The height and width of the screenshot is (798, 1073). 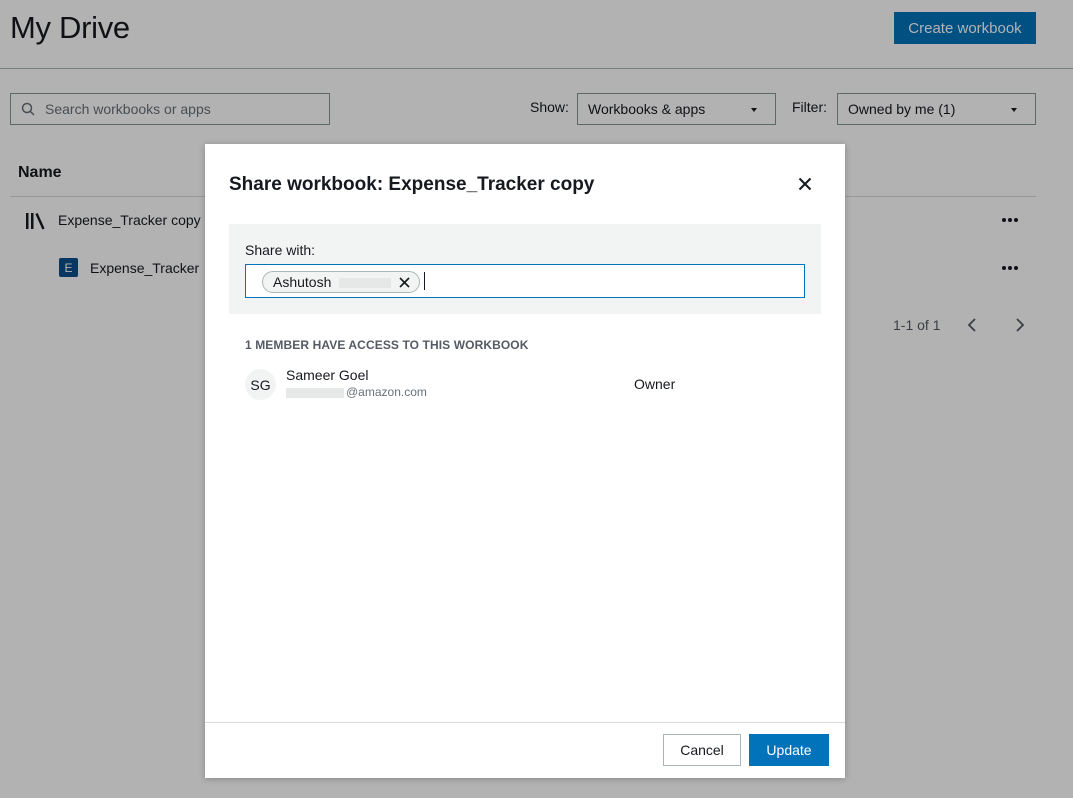 What do you see at coordinates (655, 384) in the screenshot?
I see `member-role: Owner` at bounding box center [655, 384].